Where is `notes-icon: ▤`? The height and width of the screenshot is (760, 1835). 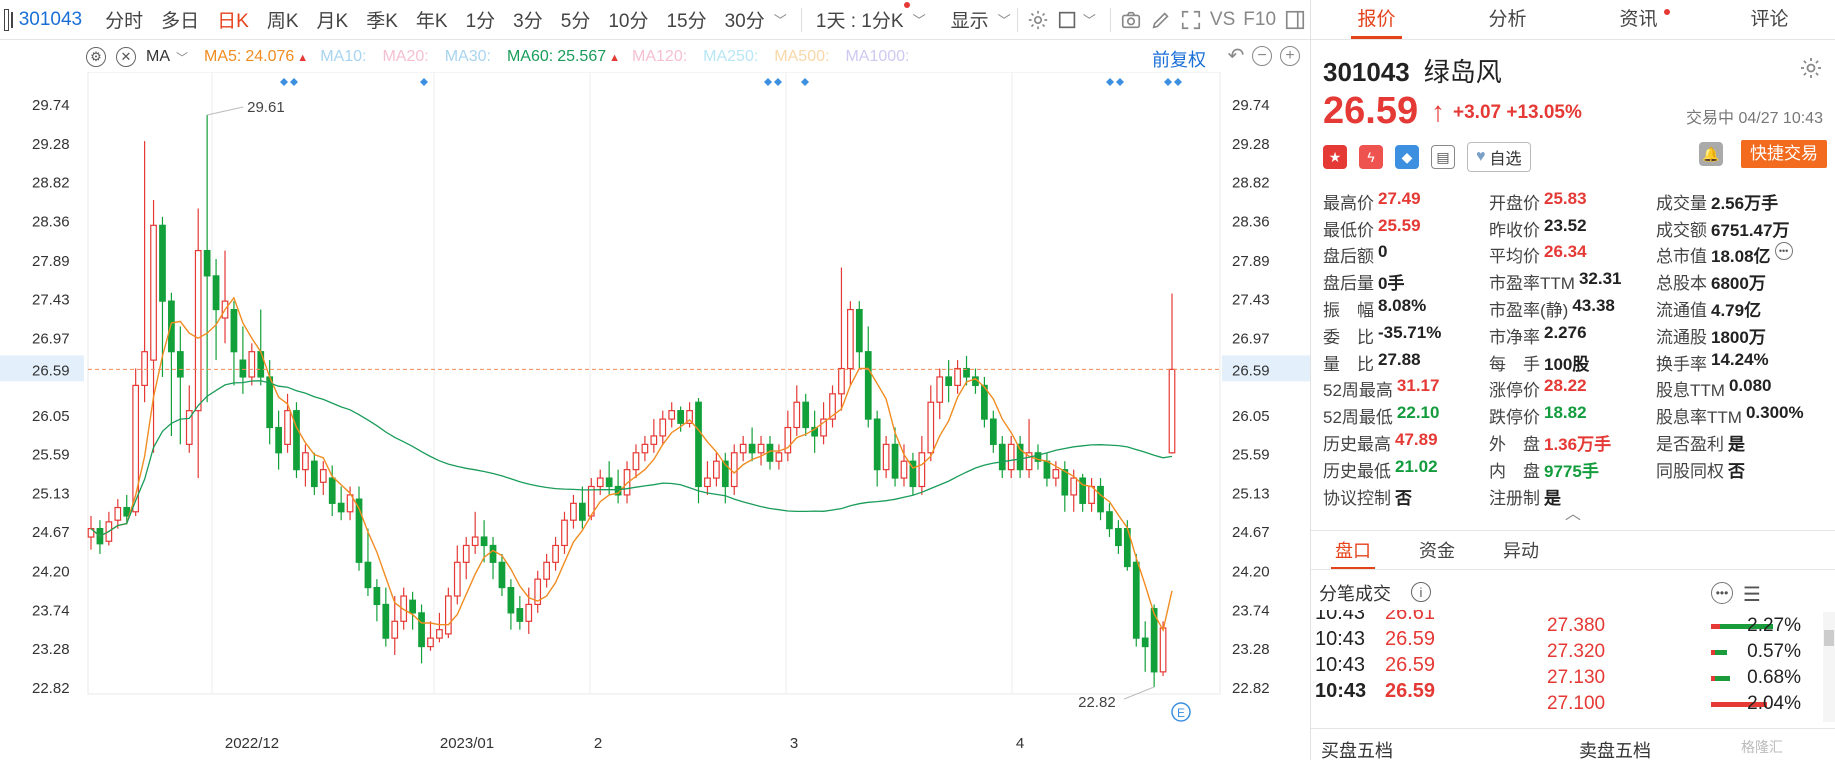 notes-icon: ▤ is located at coordinates (1443, 157).